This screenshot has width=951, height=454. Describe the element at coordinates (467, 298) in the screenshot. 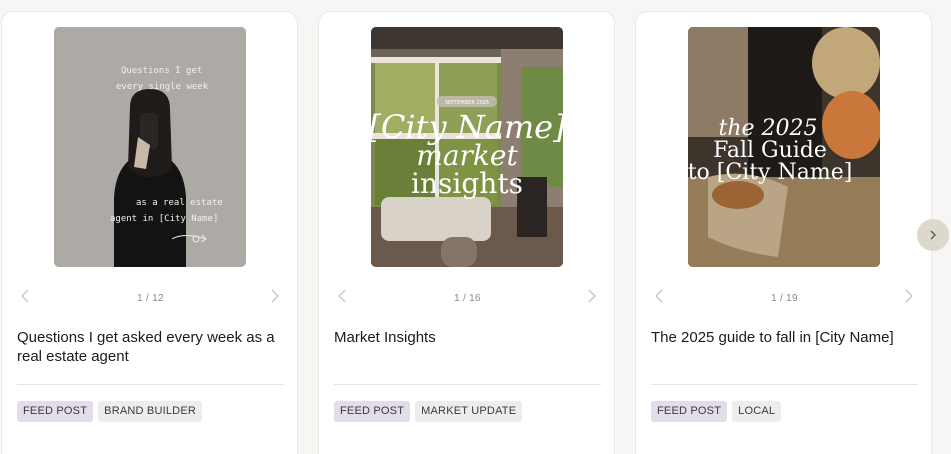

I see `slide-counter: 1 / 16` at that location.